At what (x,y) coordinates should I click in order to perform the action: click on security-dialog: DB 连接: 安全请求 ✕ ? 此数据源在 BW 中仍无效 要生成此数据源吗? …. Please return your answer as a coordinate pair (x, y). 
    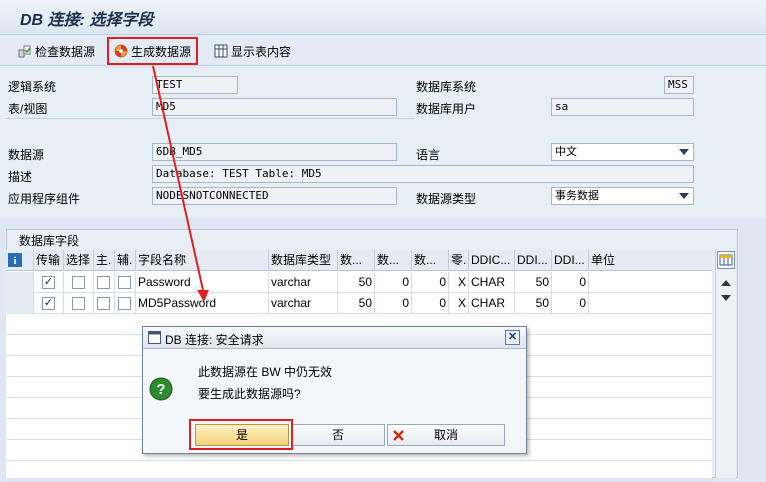
    Looking at the image, I should click on (334, 390).